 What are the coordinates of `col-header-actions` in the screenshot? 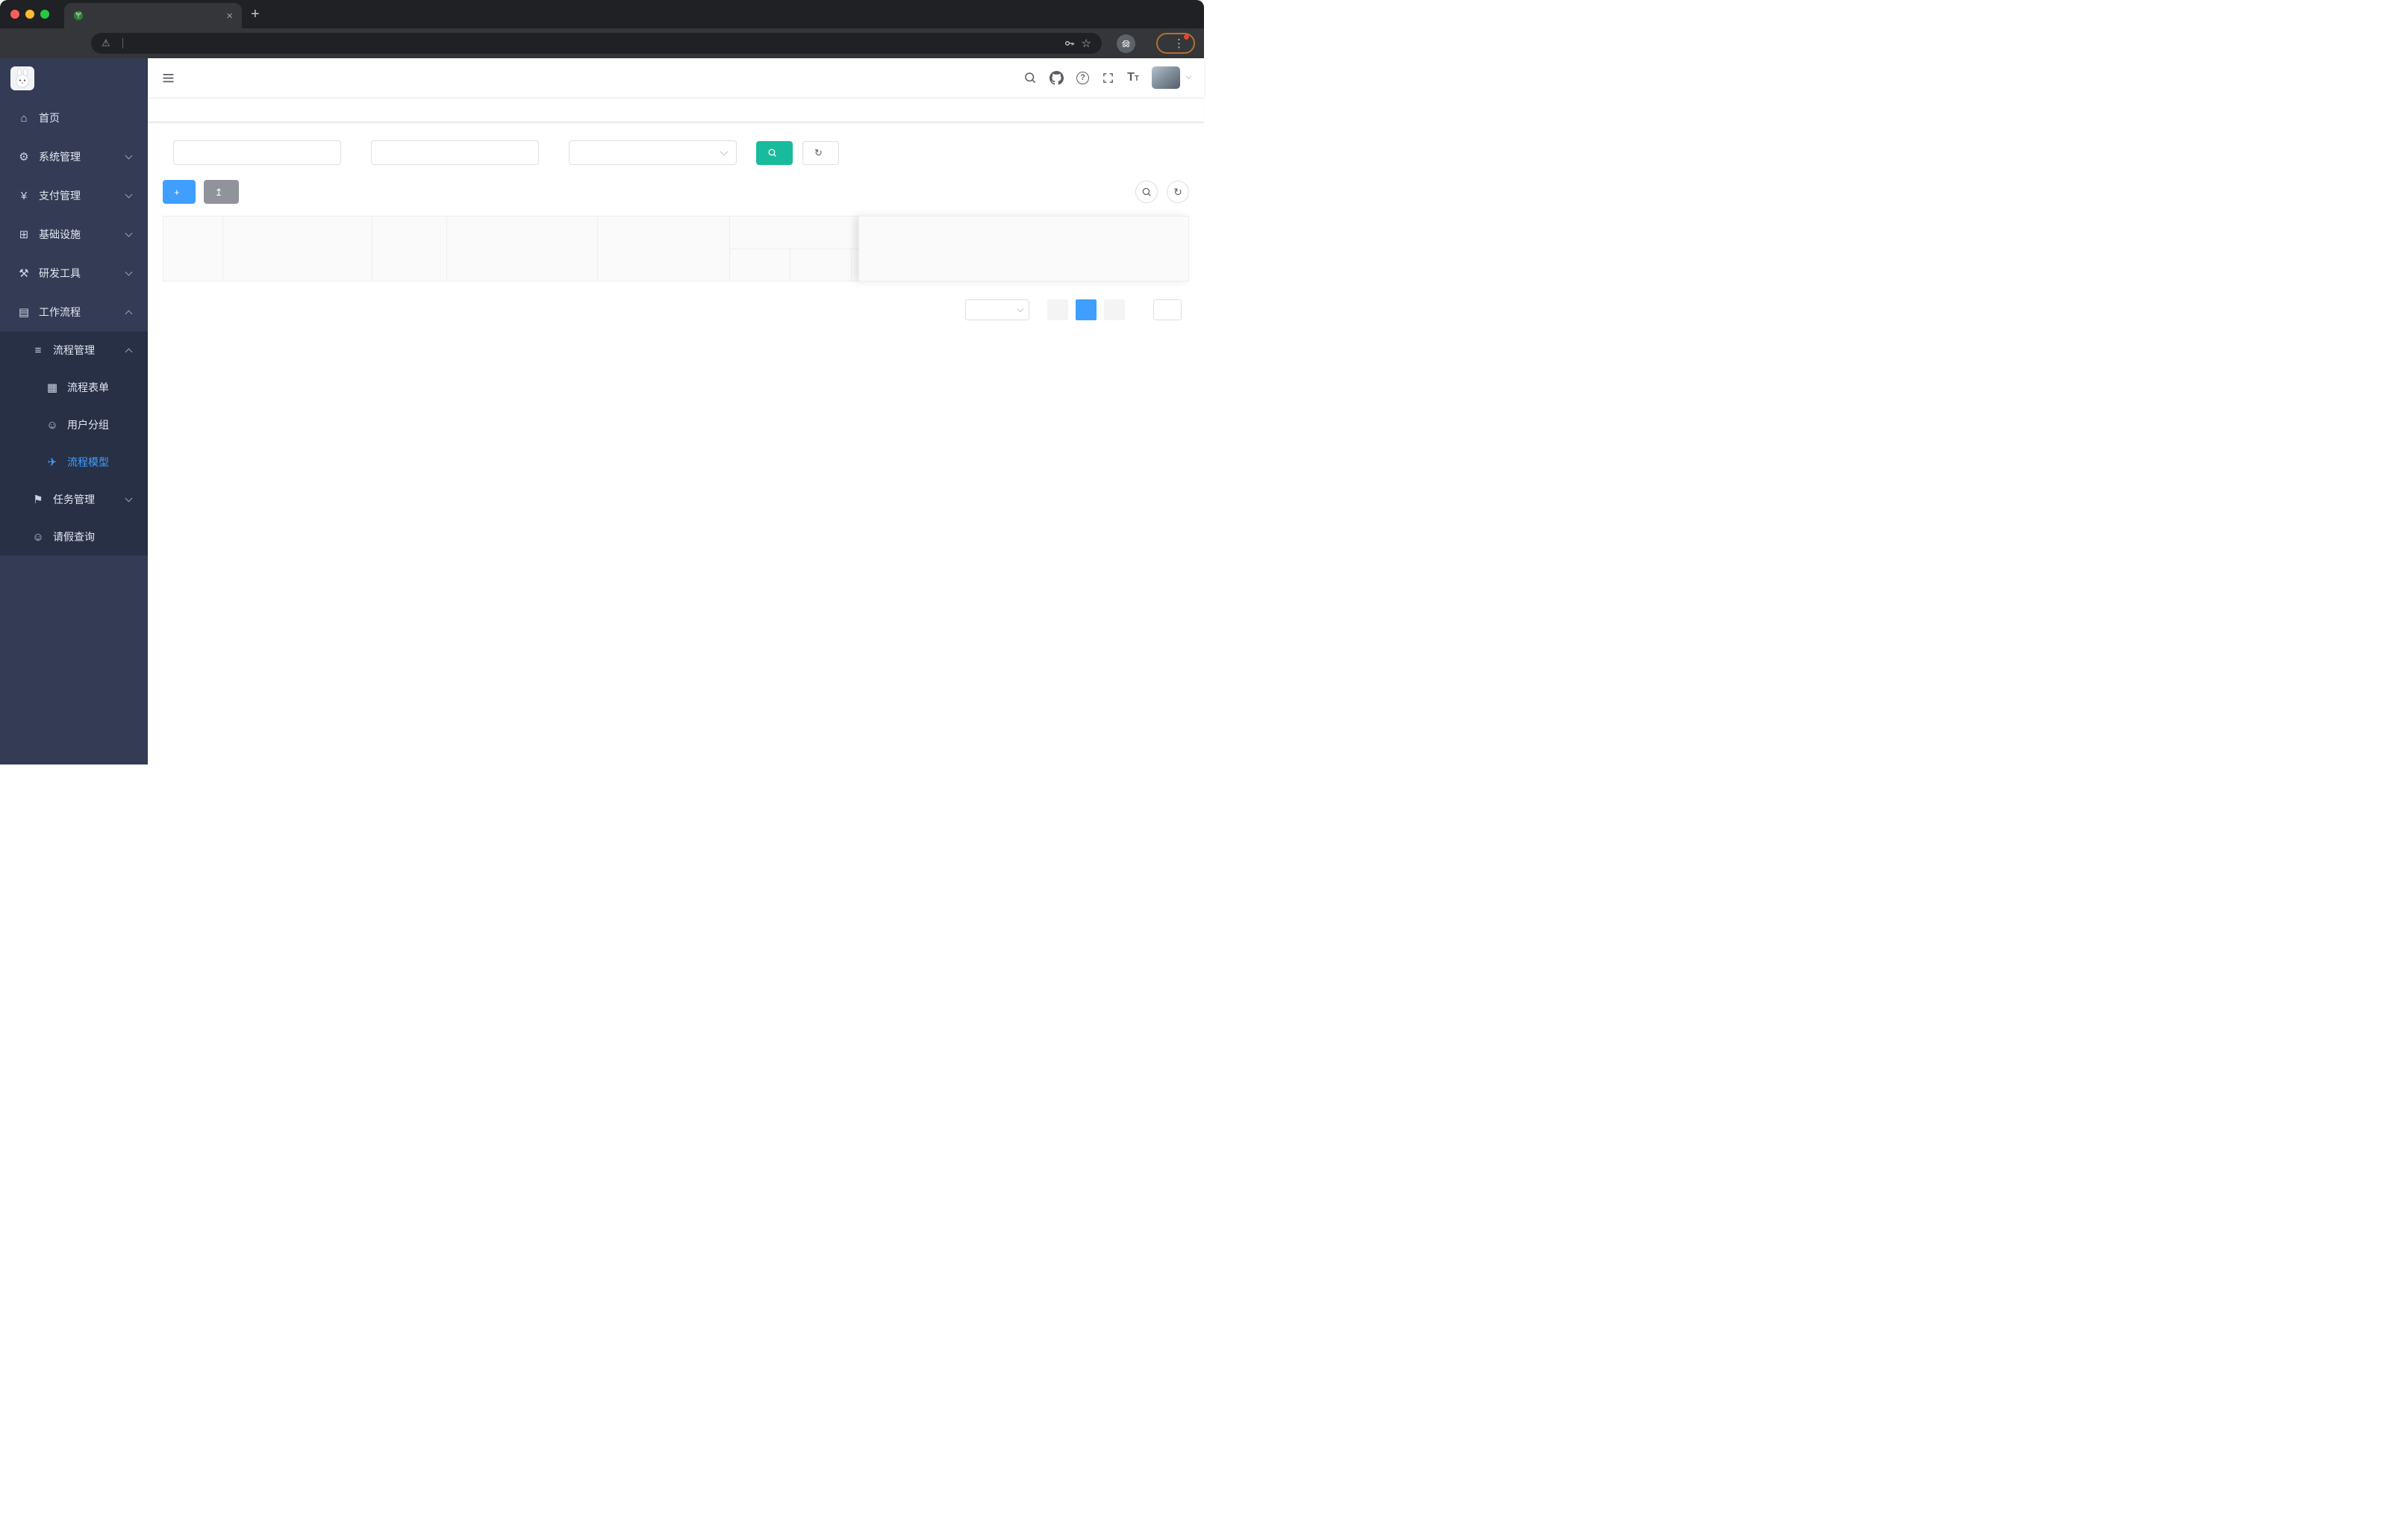 It's located at (1023, 249).